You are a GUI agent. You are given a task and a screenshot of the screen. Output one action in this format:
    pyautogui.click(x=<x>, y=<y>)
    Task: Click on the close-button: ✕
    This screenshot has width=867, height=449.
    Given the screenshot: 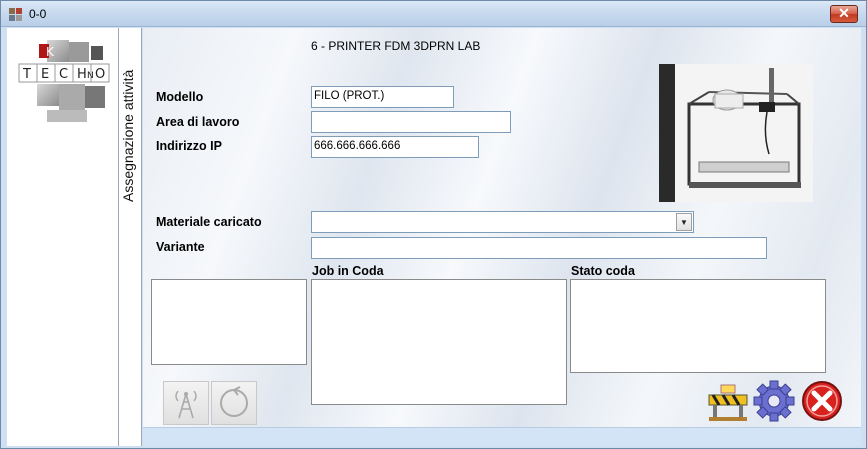 What is the action you would take?
    pyautogui.click(x=844, y=14)
    